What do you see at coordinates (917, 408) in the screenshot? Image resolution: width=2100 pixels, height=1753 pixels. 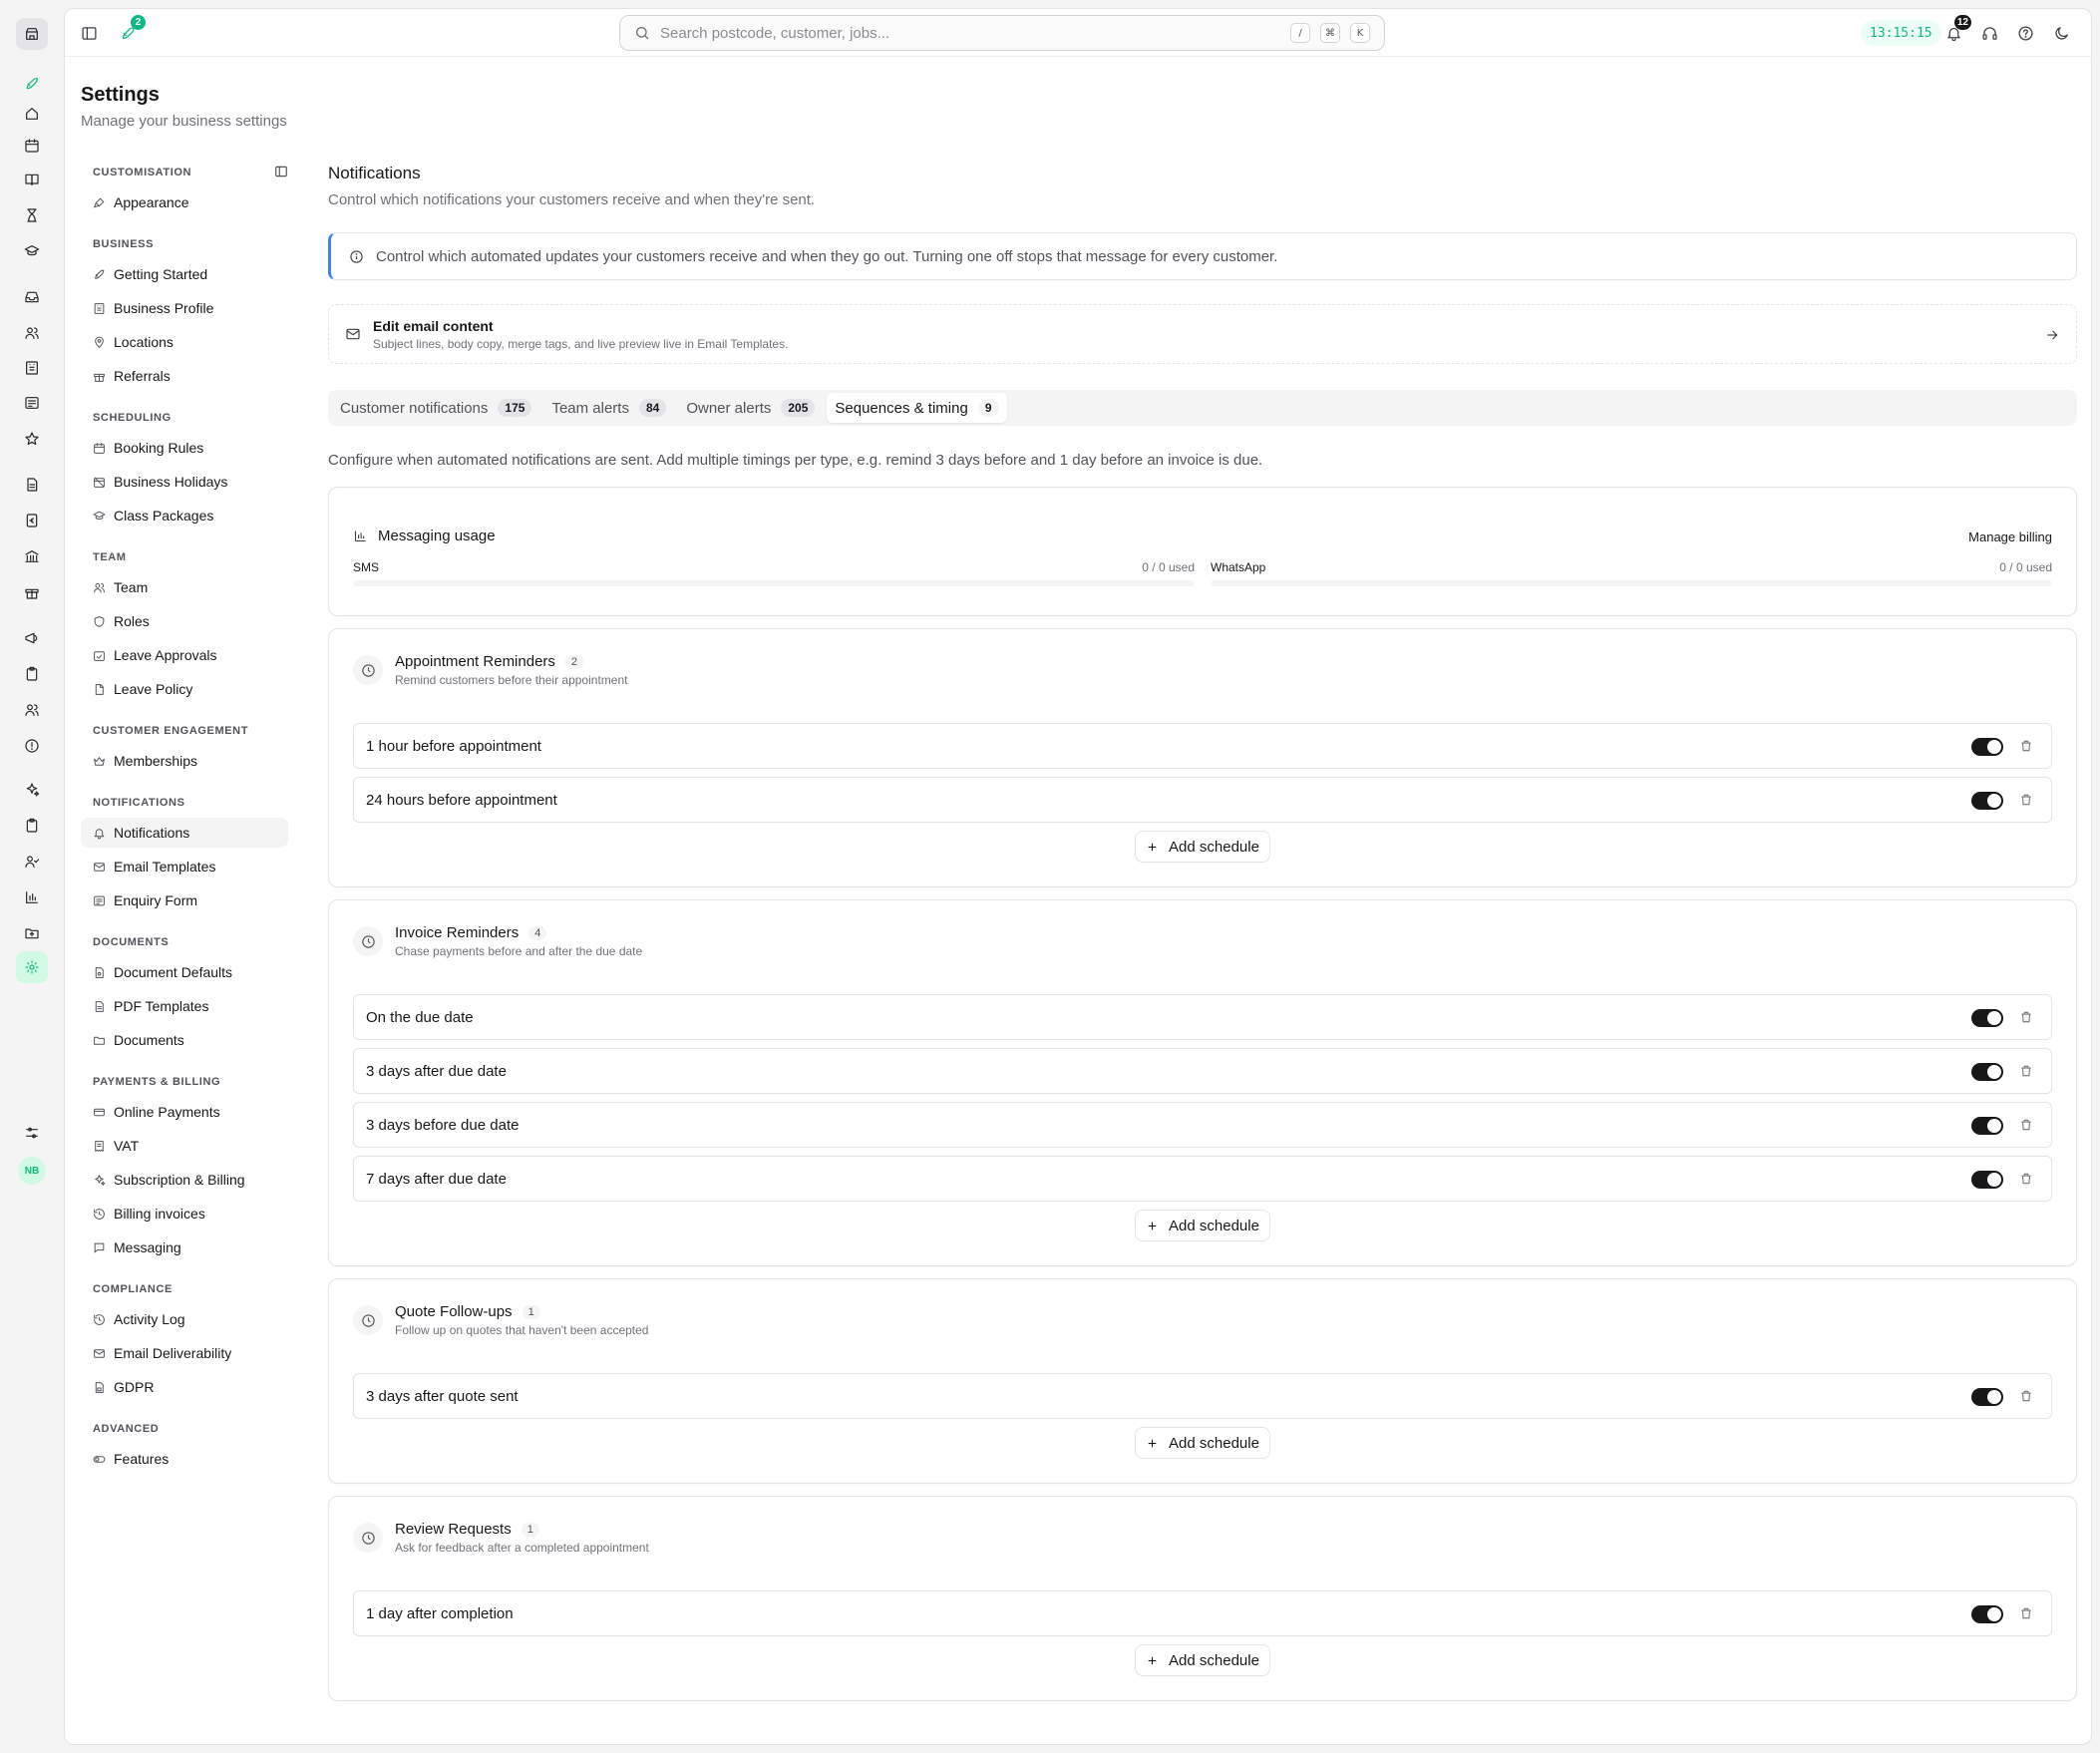 I see `tab-sequences-timing: Sequences & timing 9` at bounding box center [917, 408].